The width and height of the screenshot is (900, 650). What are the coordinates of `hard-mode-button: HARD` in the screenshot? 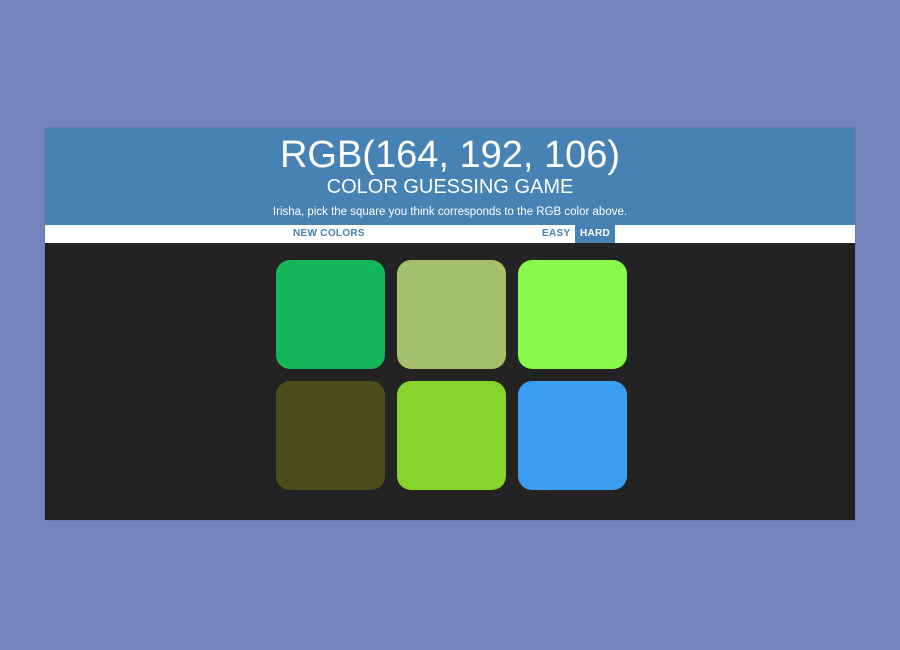 It's located at (595, 234).